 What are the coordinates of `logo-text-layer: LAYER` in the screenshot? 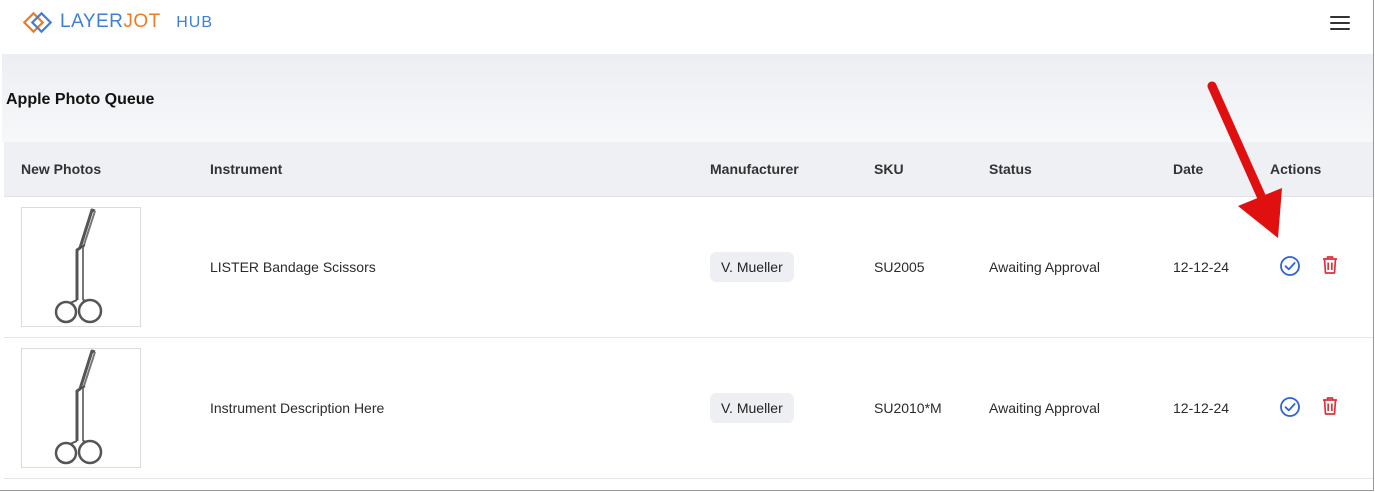 It's located at (92, 21).